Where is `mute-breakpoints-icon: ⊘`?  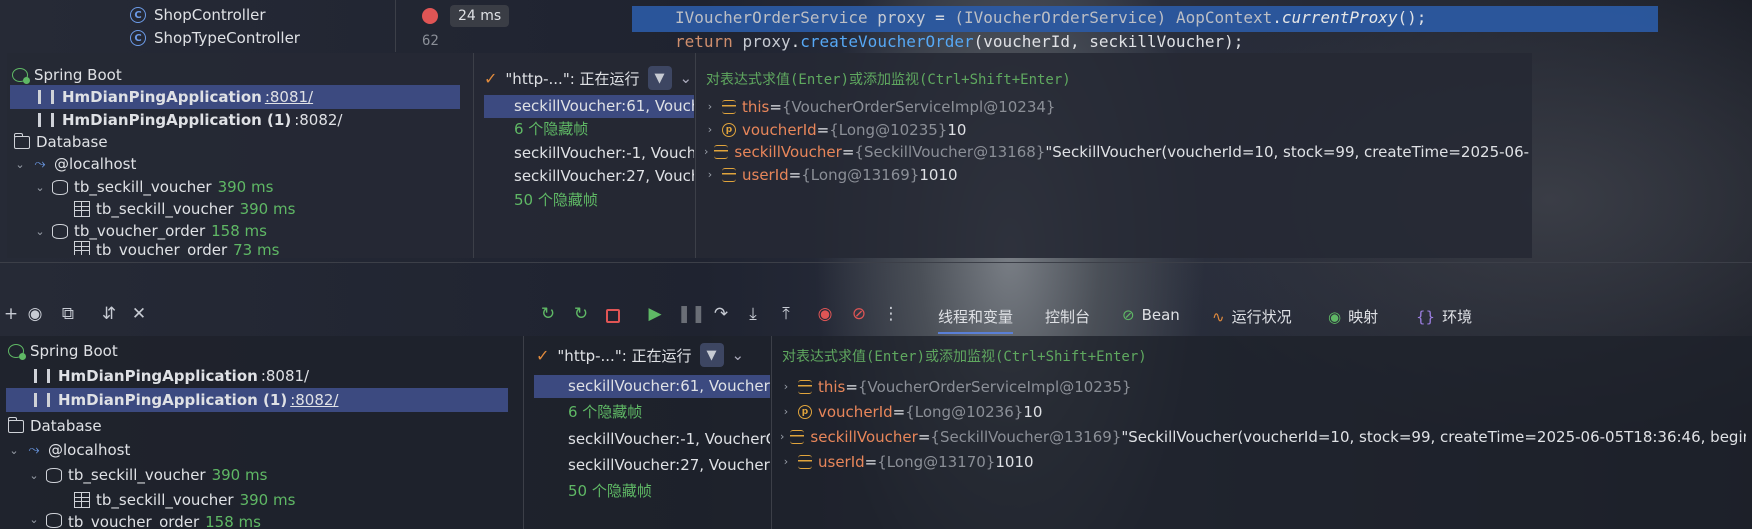 mute-breakpoints-icon: ⊘ is located at coordinates (859, 314).